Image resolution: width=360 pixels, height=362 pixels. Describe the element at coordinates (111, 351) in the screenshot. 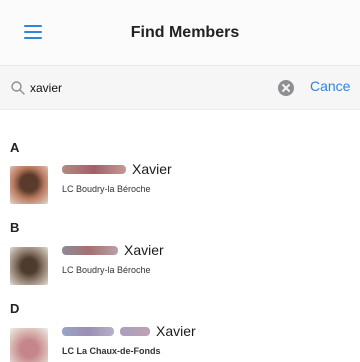

I see `member-club: LC La Chaux-de-Fonds` at that location.